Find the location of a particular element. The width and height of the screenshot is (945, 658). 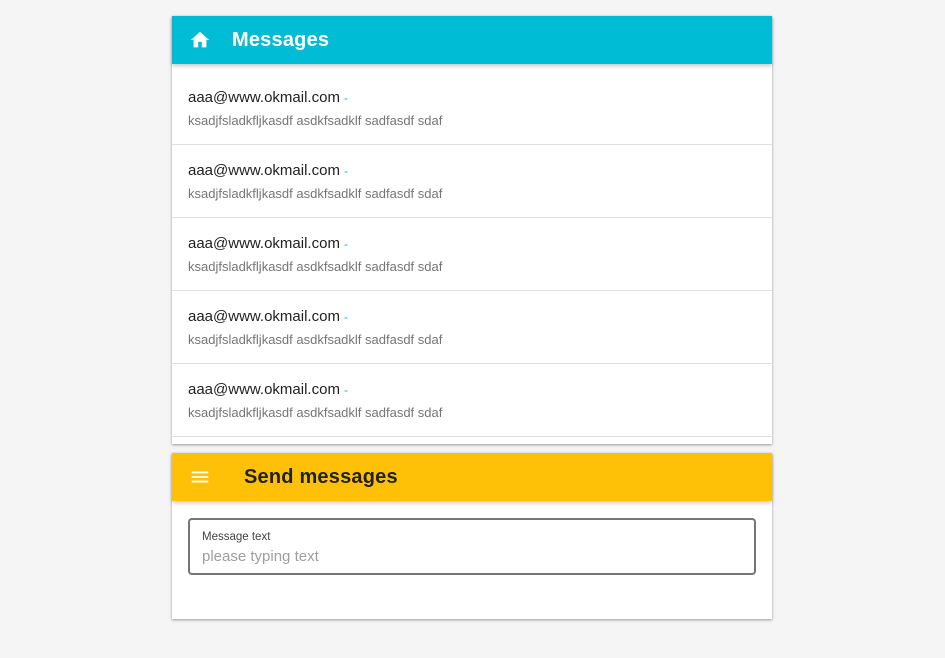

send-toolbar: Send messages is located at coordinates (472, 477).